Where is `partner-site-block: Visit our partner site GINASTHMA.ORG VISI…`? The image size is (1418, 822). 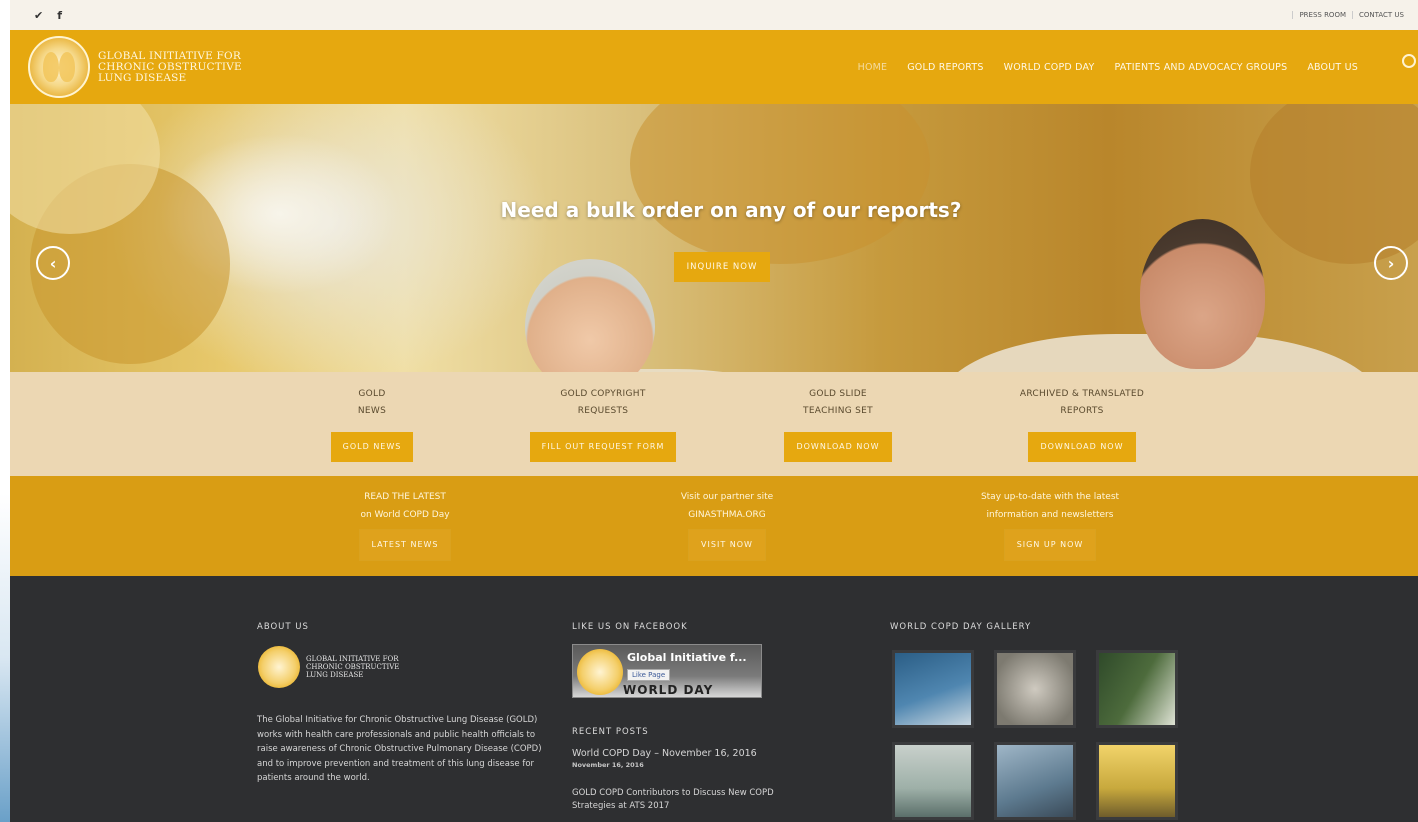
partner-site-block: Visit our partner site GINASTHMA.ORG VISI… is located at coordinates (727, 524).